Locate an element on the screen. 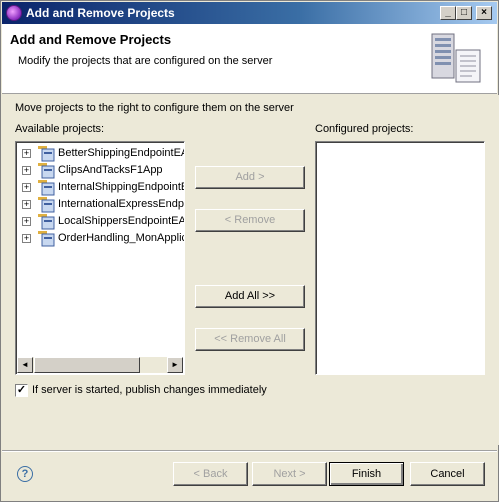  app-globe-icon is located at coordinates (14, 13).